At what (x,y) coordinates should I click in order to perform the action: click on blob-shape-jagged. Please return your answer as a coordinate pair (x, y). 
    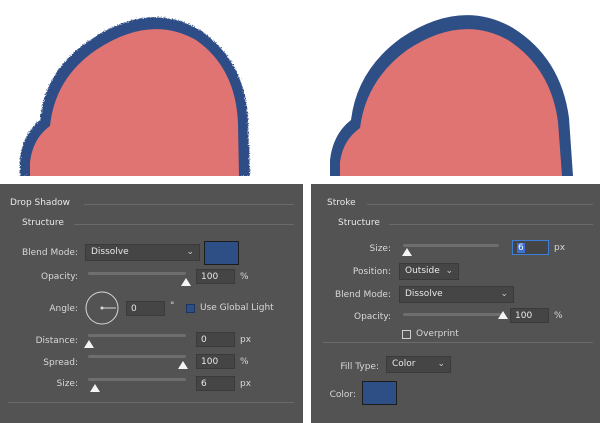
    Looking at the image, I should click on (135, 96).